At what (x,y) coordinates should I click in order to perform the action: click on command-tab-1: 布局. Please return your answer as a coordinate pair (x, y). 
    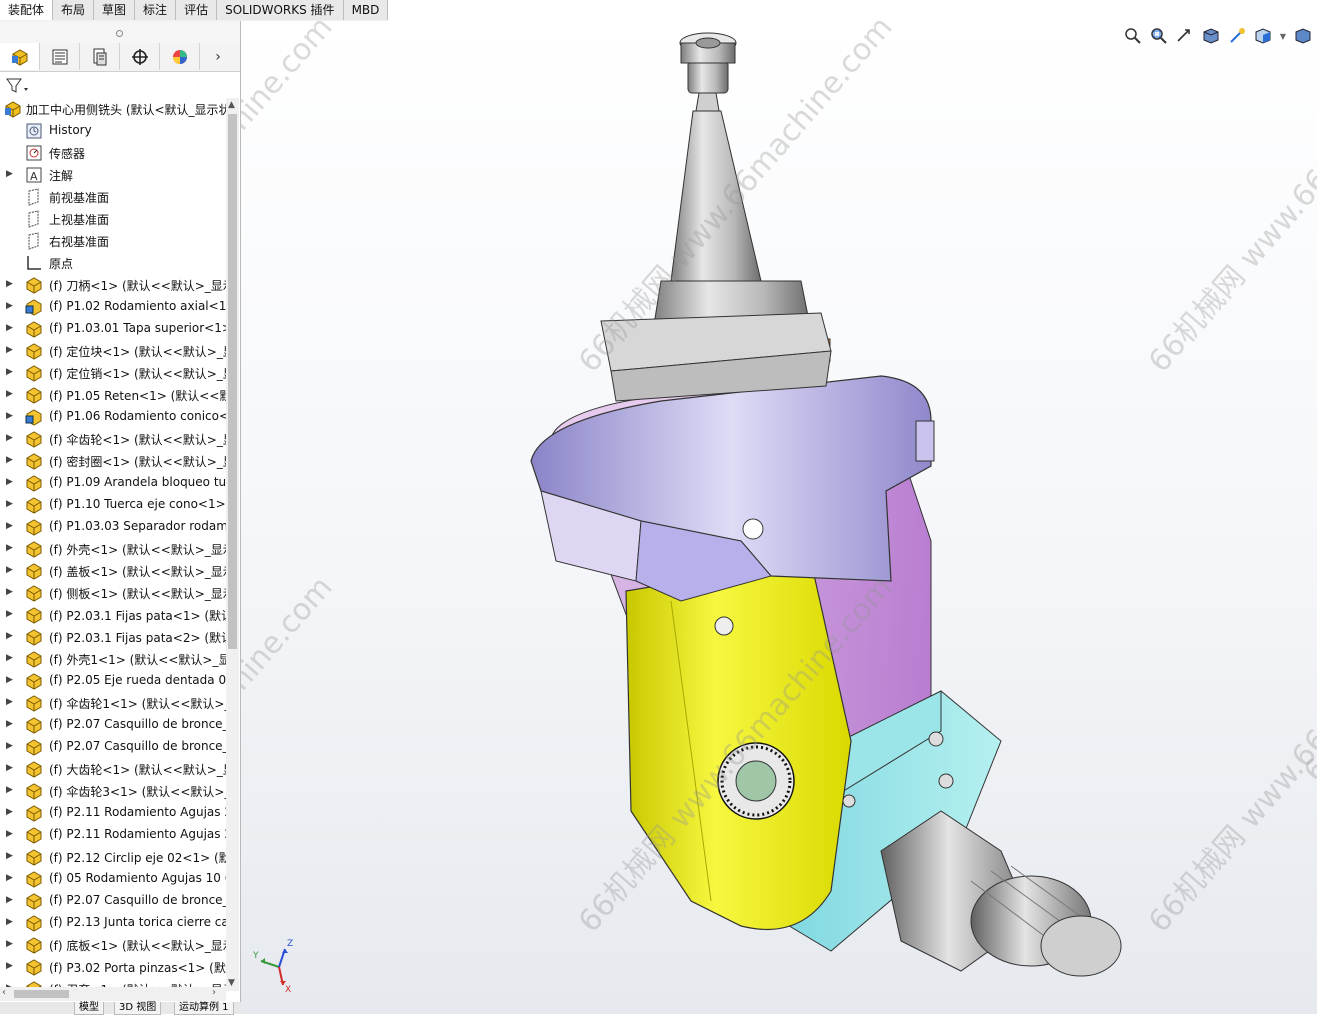
    Looking at the image, I should click on (74, 10).